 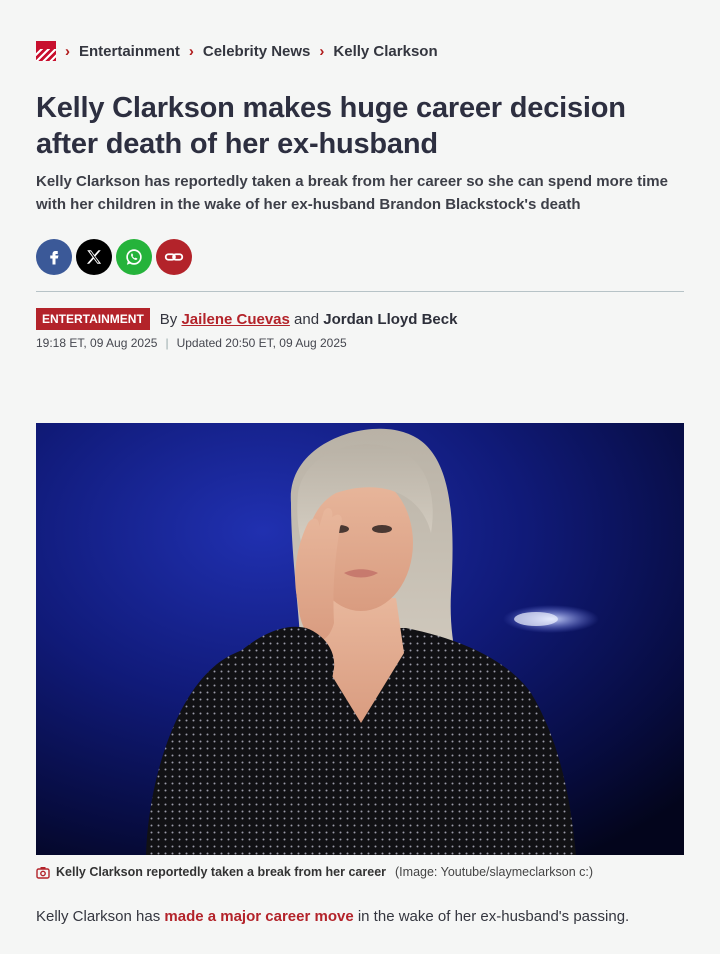 What do you see at coordinates (43, 872) in the screenshot?
I see `camera-icon` at bounding box center [43, 872].